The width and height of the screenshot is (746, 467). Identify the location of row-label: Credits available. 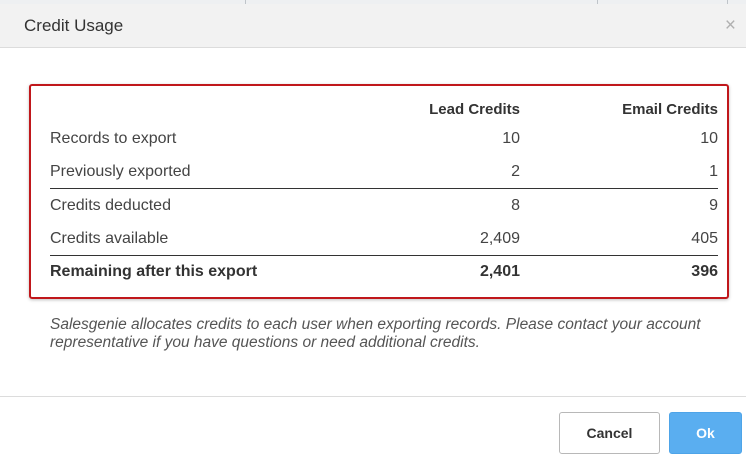
(109, 238).